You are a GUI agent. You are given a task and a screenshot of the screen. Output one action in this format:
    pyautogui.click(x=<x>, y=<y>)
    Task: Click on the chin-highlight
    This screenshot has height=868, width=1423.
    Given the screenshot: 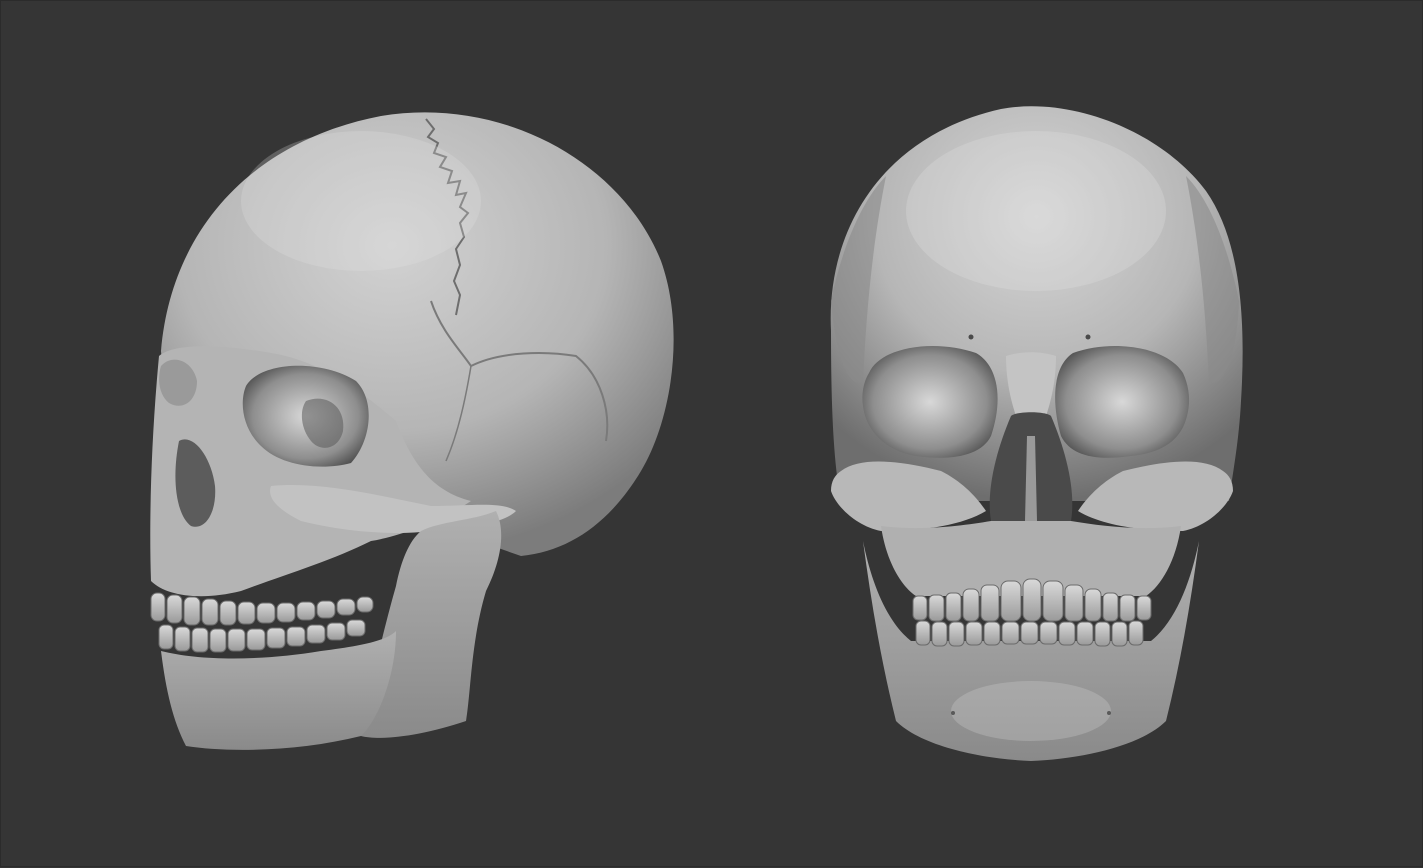 What is the action you would take?
    pyautogui.click(x=1031, y=711)
    